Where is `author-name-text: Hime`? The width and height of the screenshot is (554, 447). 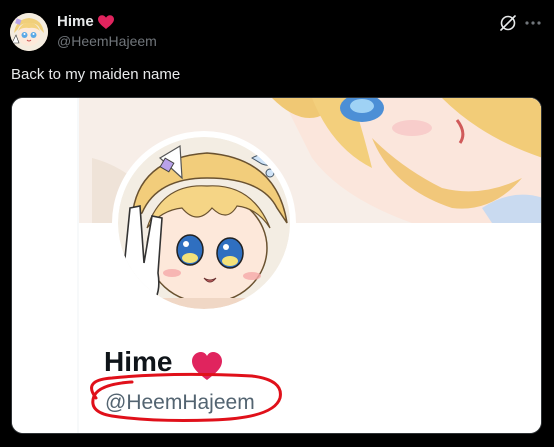 author-name-text: Hime is located at coordinates (75, 22).